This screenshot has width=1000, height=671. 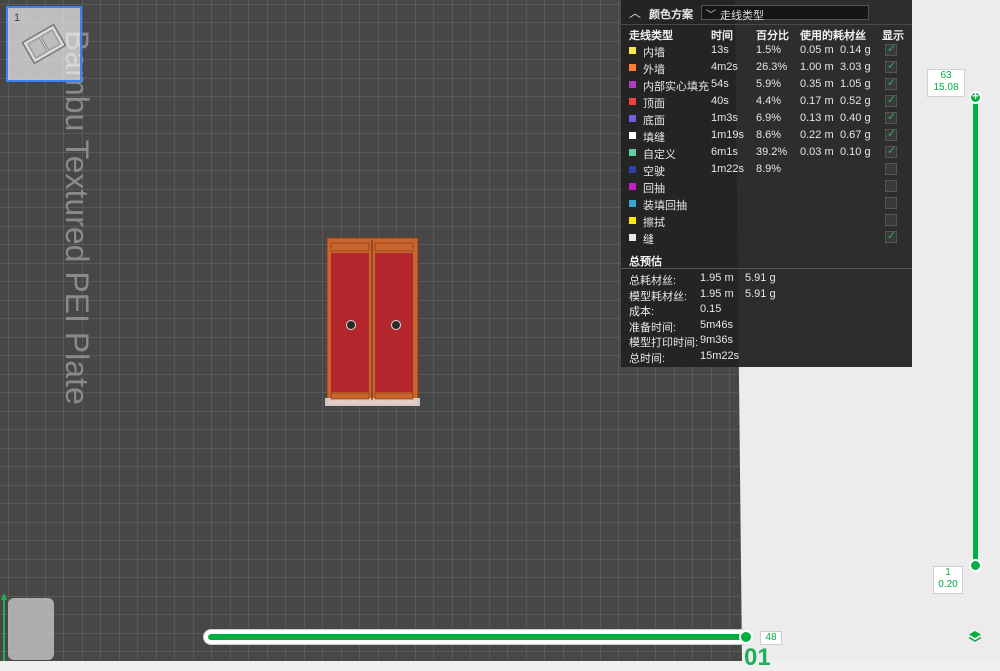 I want to click on feature-time: 13s, so click(x=720, y=50).